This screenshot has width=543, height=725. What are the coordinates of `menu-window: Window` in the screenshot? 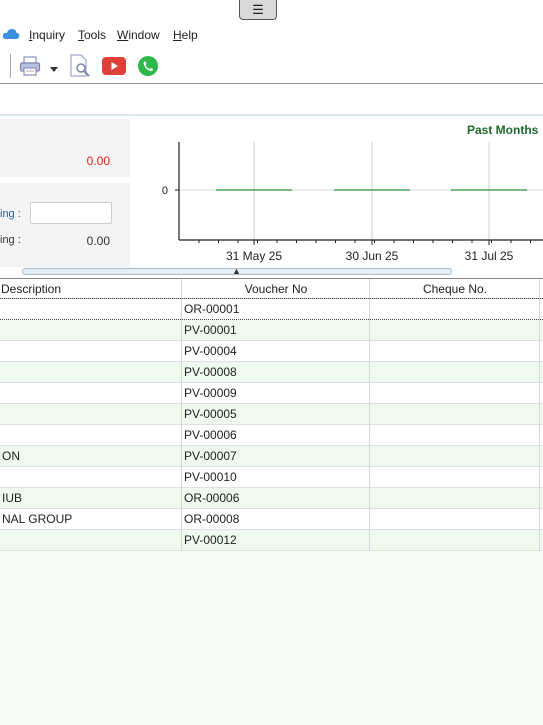 It's located at (138, 35).